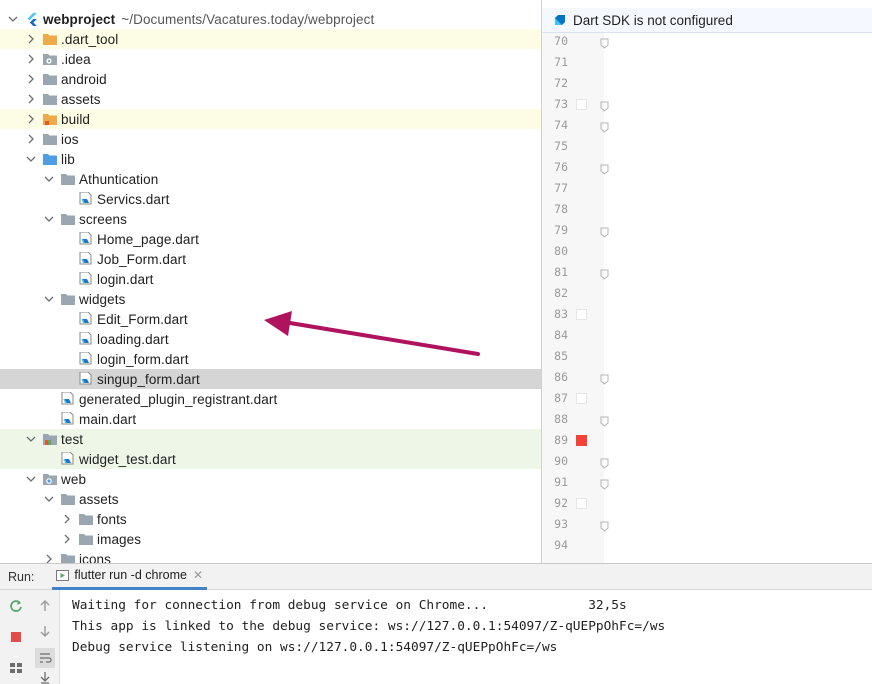  I want to click on code-line: 76TextFormField(, so click(707, 167).